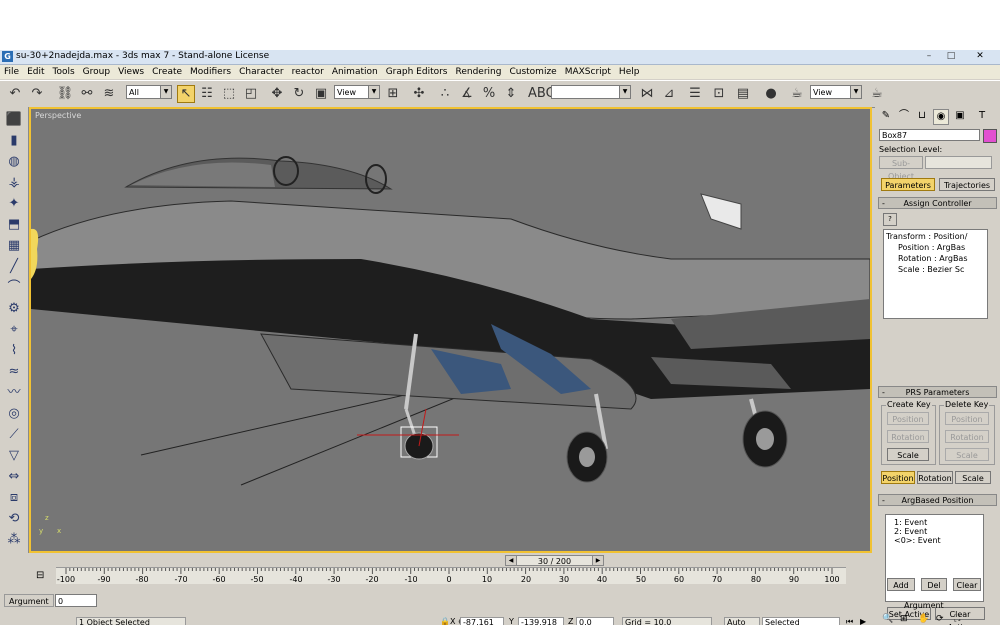 This screenshot has height=625, width=1000. I want to click on create-gear-icon: ⚙, so click(14, 309).